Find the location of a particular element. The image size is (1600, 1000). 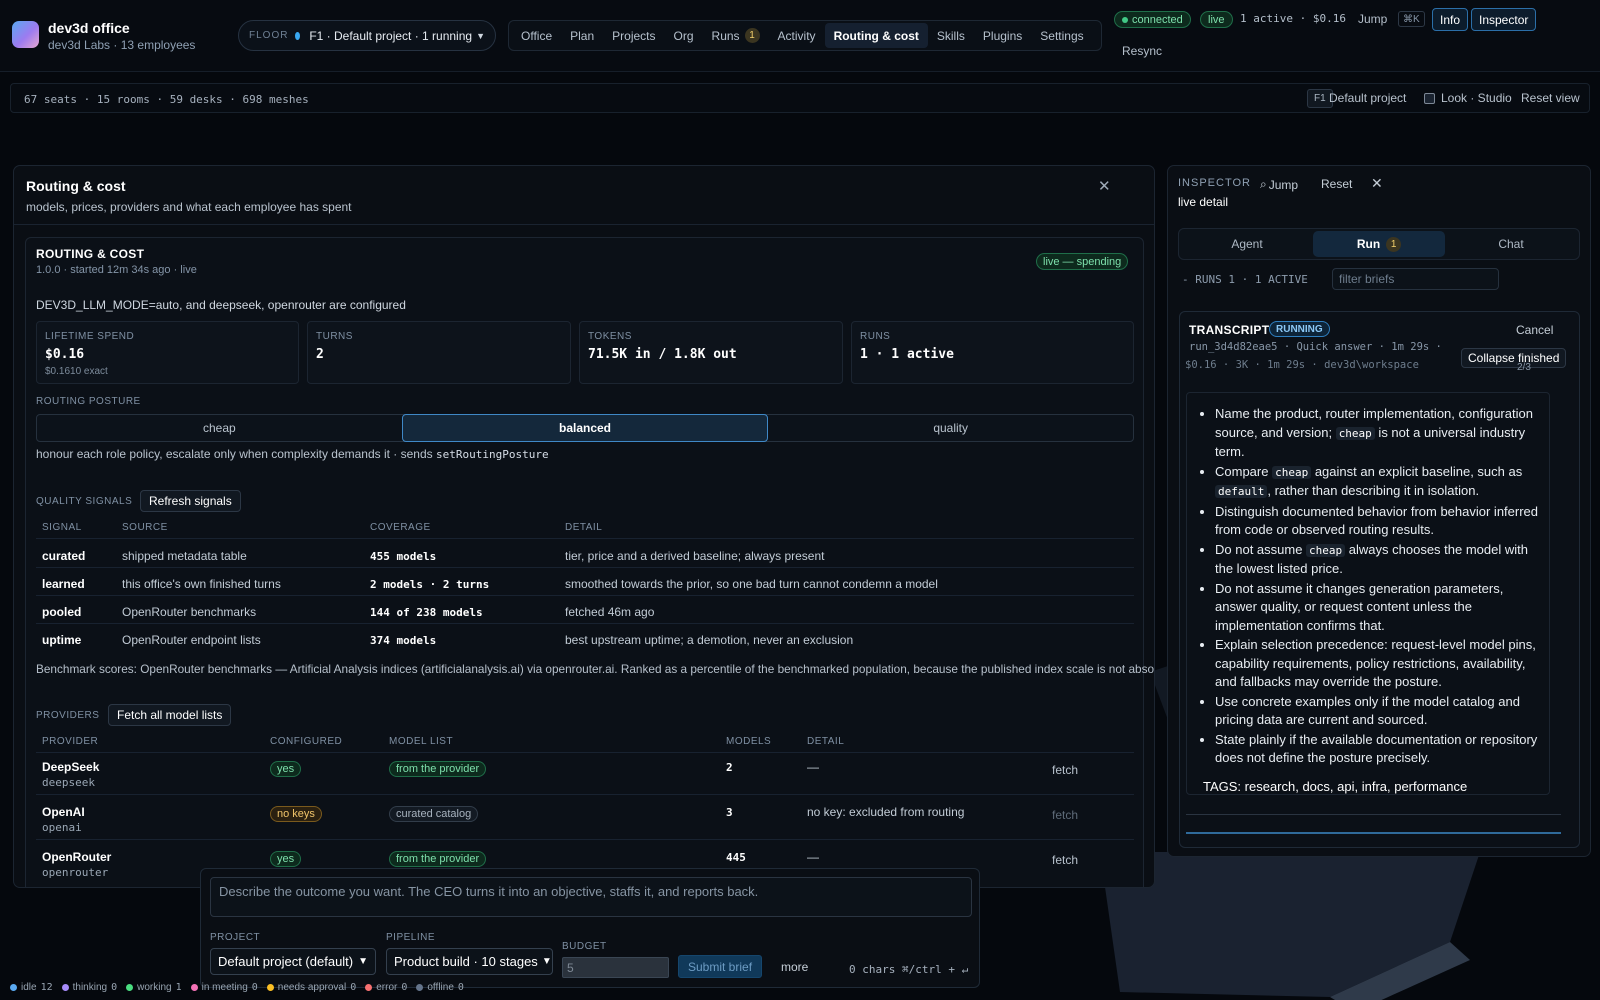

col-detail: DETAIL is located at coordinates (826, 741).